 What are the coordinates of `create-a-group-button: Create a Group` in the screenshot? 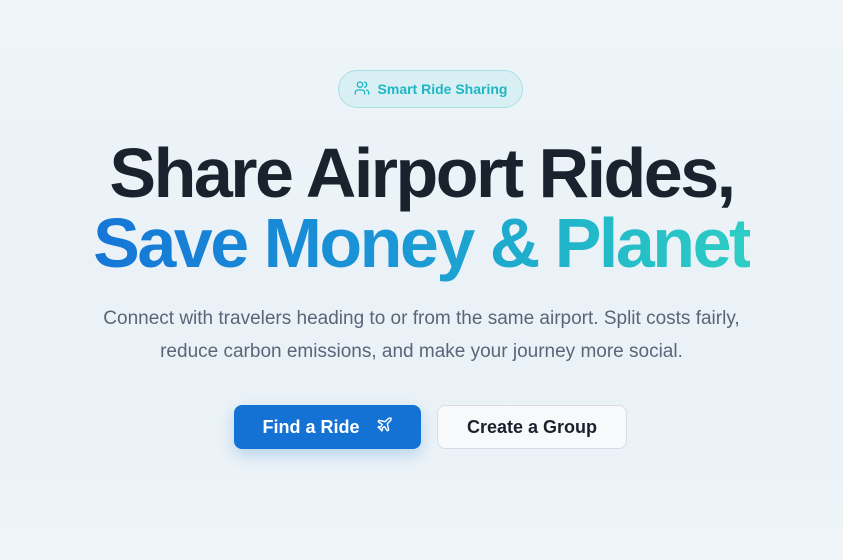 It's located at (532, 427).